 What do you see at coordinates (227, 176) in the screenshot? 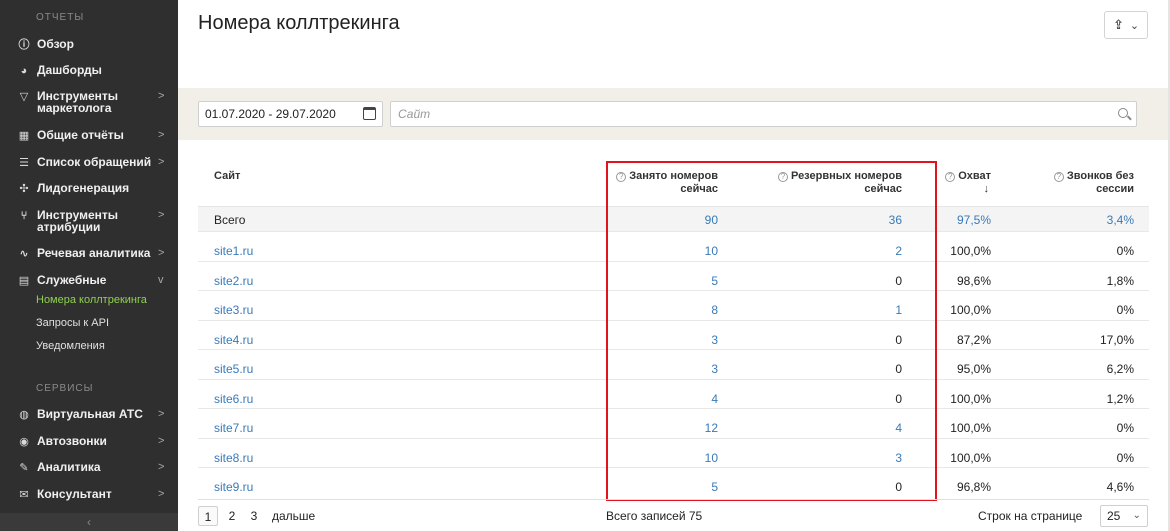
I see `col-header-site: Сайт` at bounding box center [227, 176].